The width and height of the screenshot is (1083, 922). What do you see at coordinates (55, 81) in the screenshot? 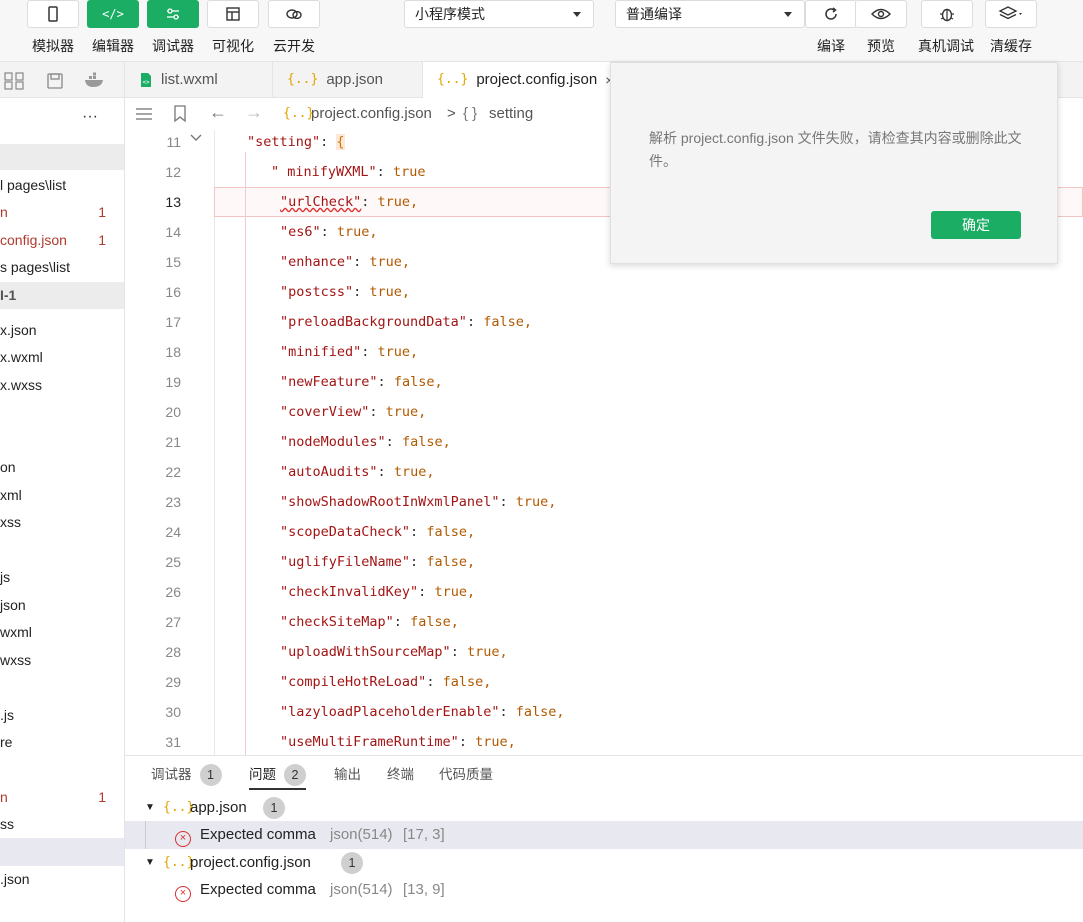
I see `save-icon` at bounding box center [55, 81].